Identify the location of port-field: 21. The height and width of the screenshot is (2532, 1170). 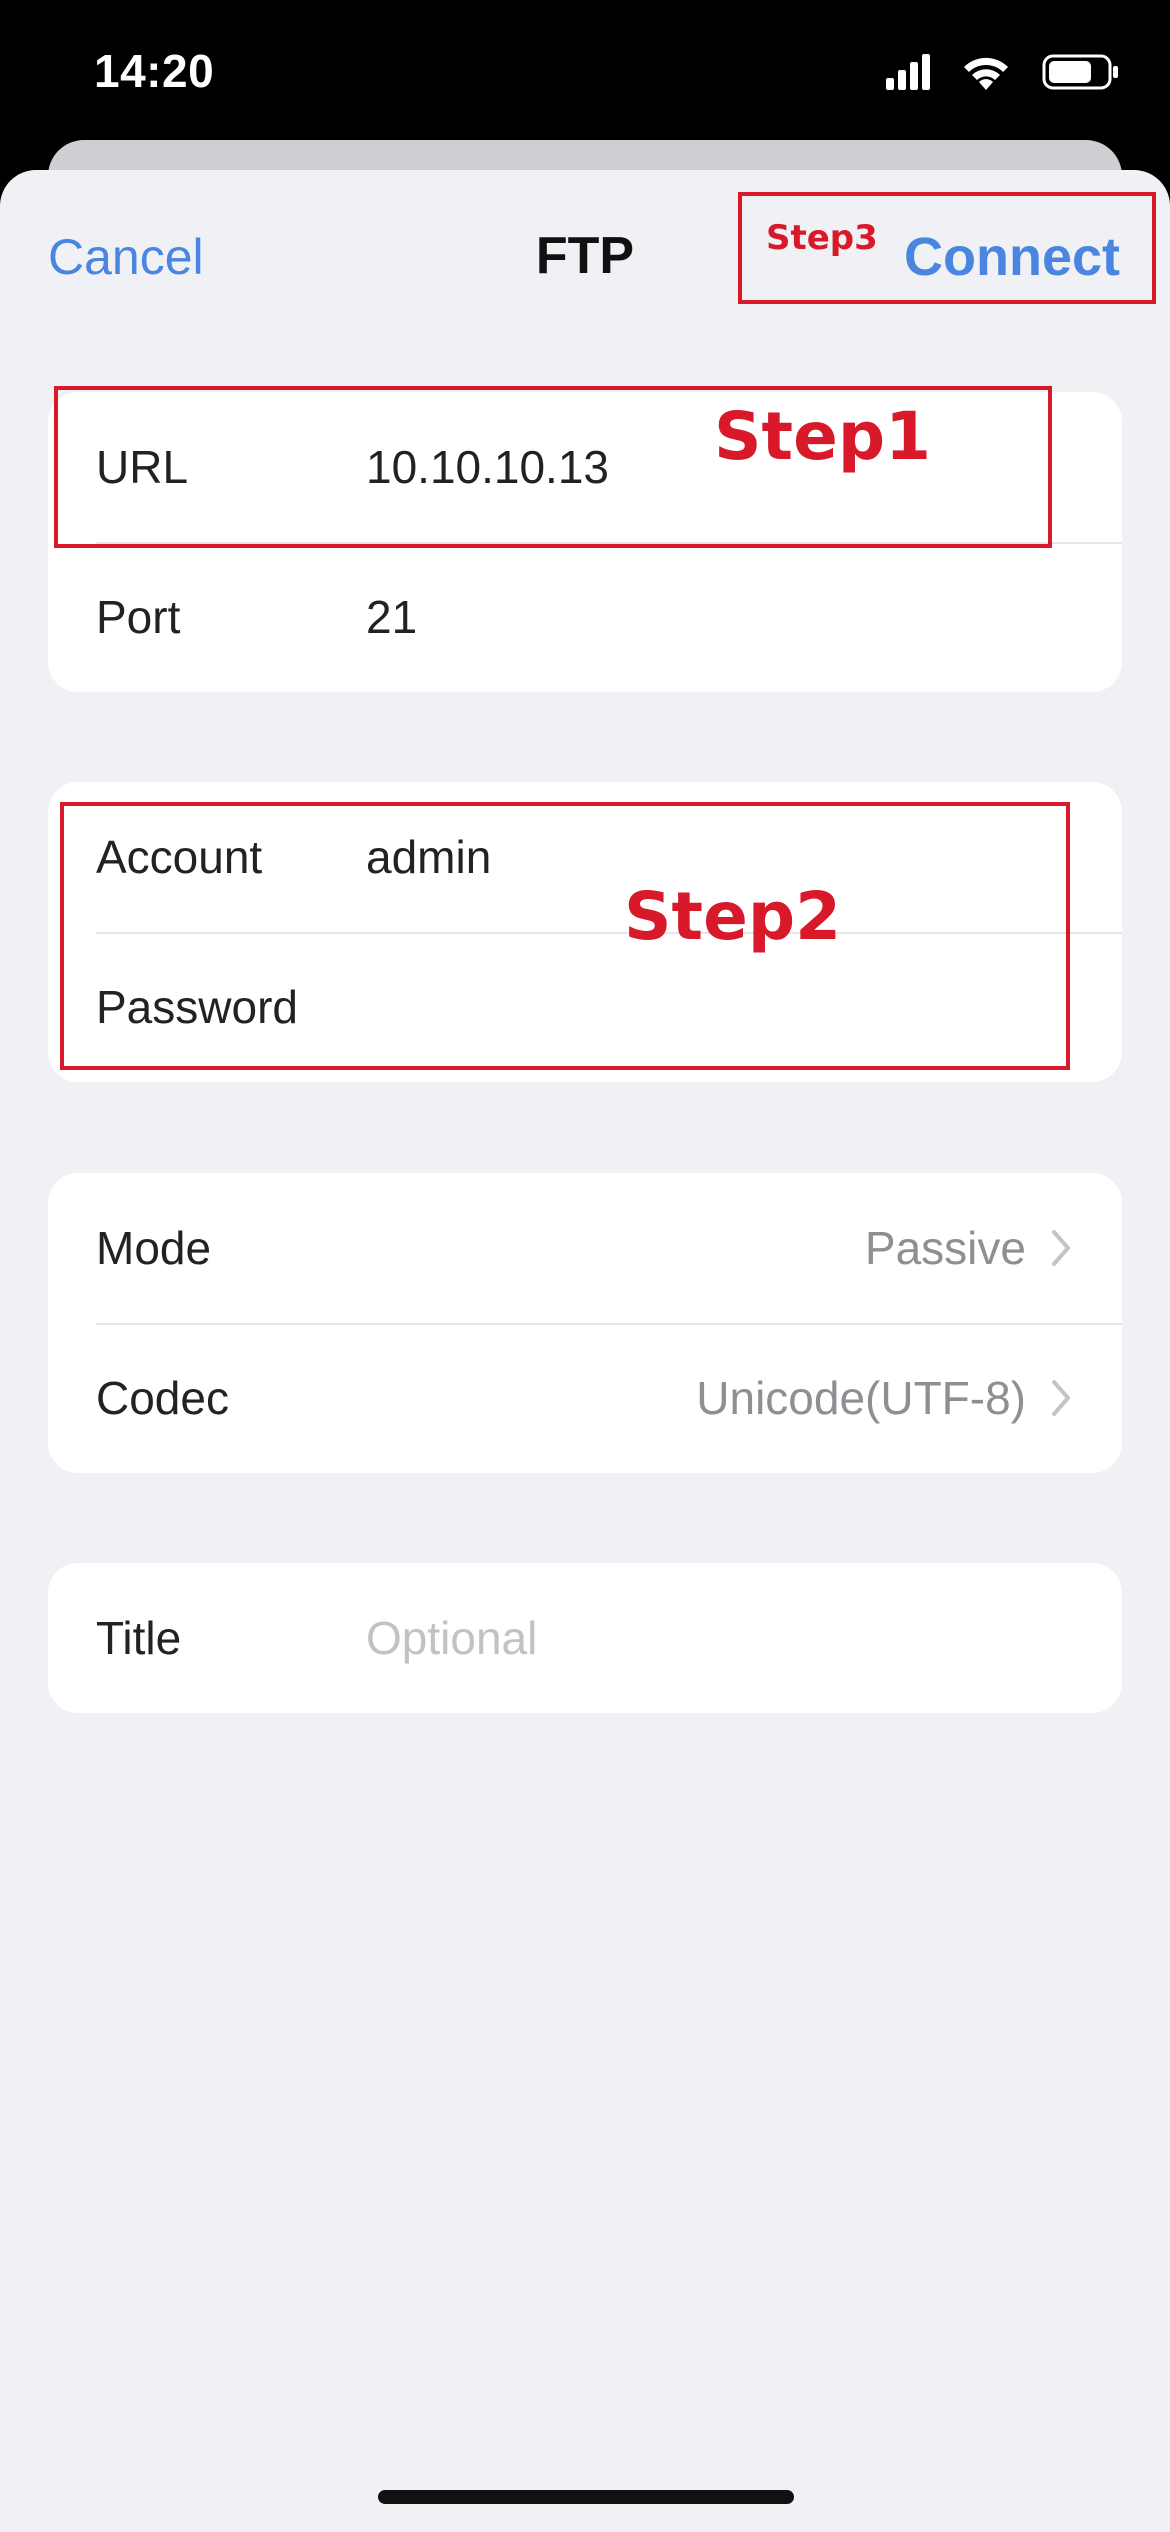
(391, 617).